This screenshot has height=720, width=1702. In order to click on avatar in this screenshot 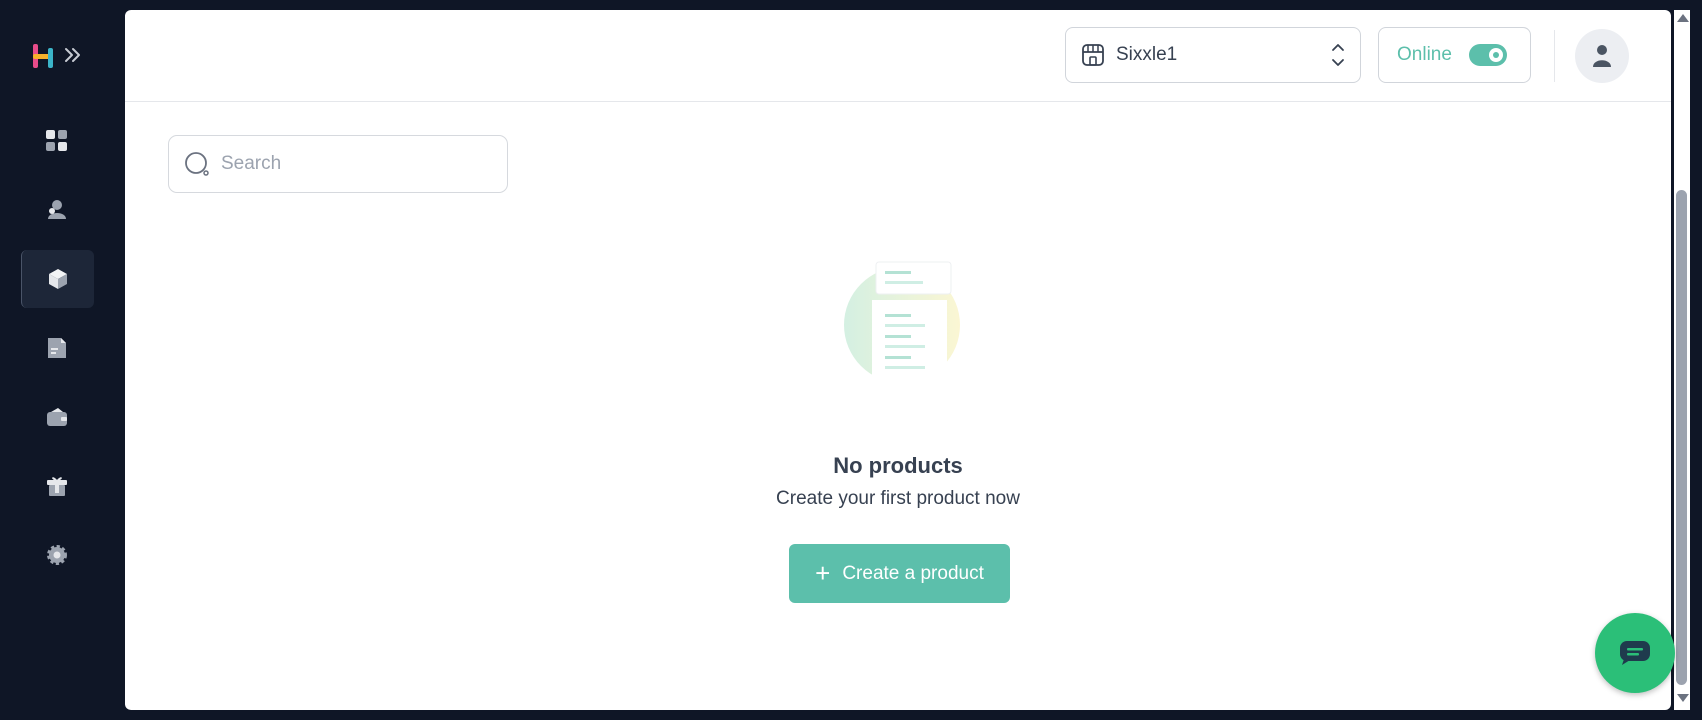, I will do `click(1602, 56)`.